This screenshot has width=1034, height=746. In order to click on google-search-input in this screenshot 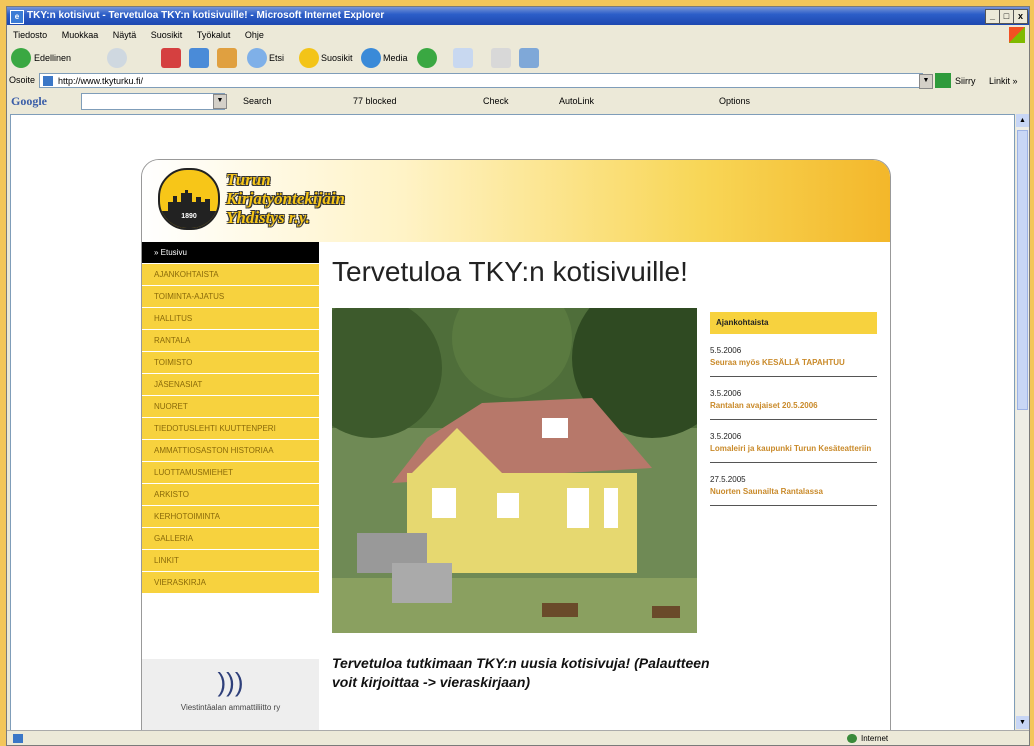, I will do `click(153, 101)`.